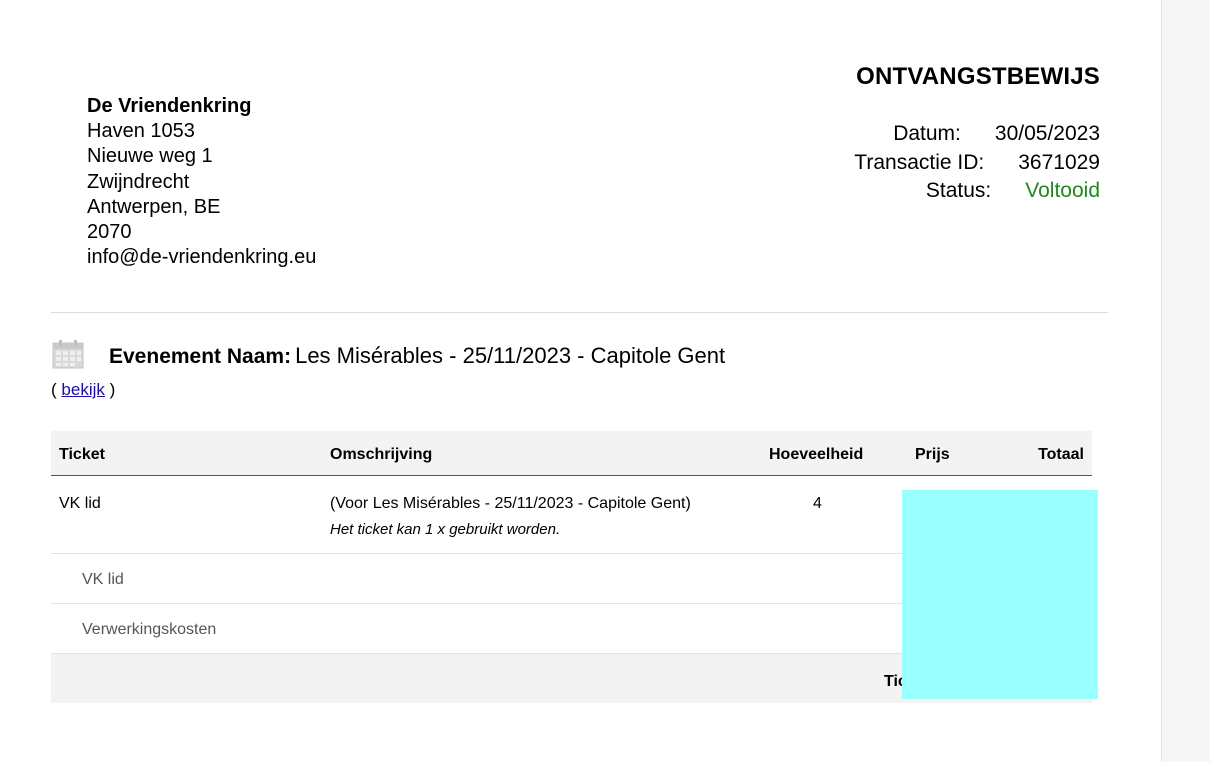 The height and width of the screenshot is (762, 1210). Describe the element at coordinates (932, 454) in the screenshot. I see `header-price: Prijs` at that location.